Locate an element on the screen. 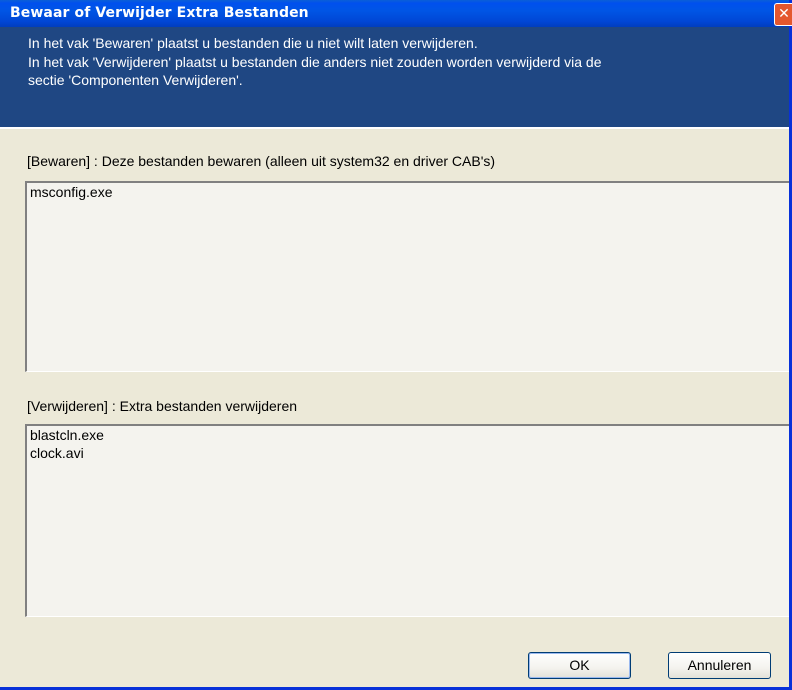 This screenshot has height=690, width=792. list-item: msconfig.exe is located at coordinates (408, 192).